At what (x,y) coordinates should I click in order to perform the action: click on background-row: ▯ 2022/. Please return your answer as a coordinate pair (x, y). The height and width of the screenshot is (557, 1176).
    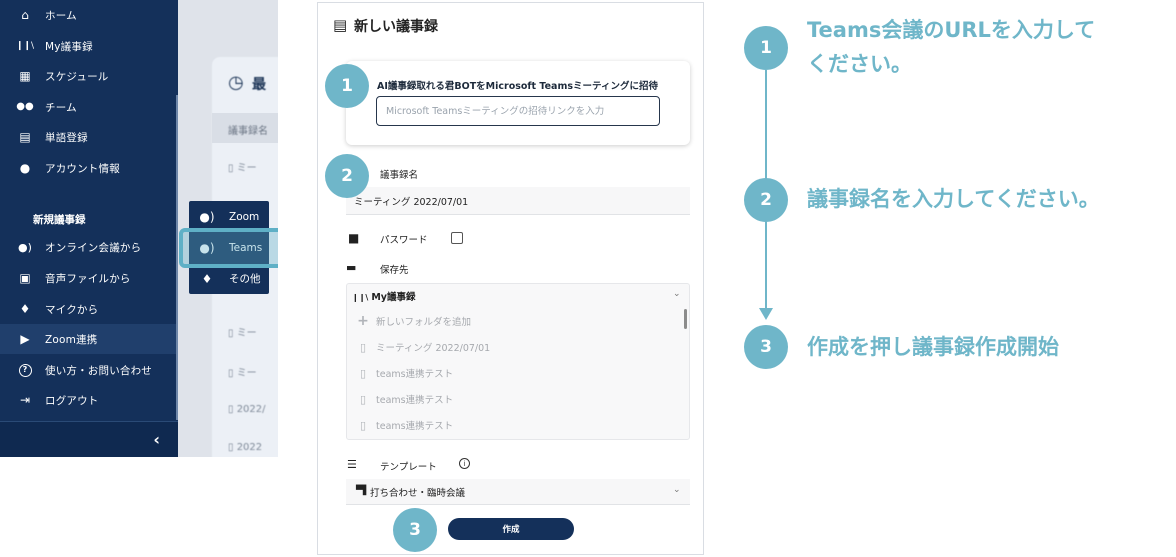
    Looking at the image, I should click on (247, 409).